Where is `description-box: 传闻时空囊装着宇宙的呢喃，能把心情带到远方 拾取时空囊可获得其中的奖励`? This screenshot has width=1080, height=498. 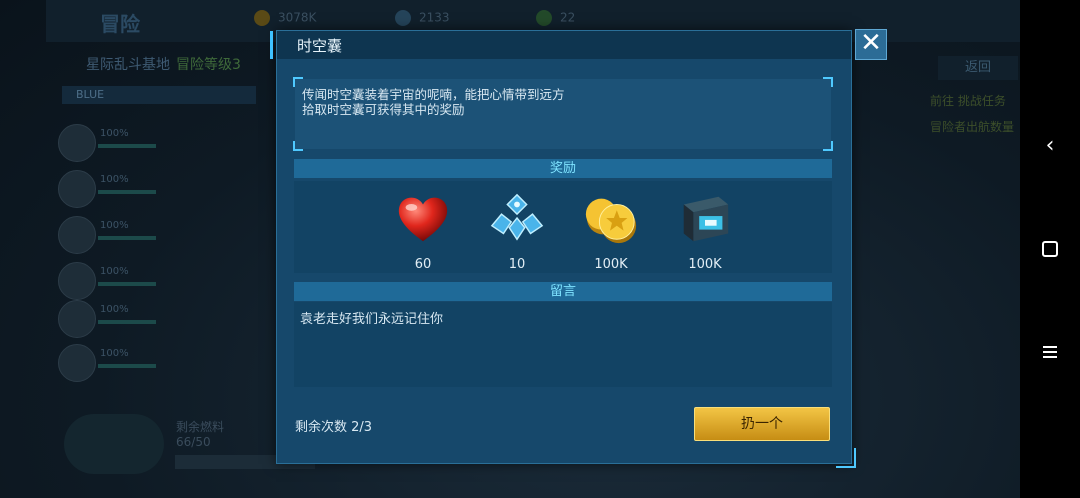
description-box: 传闻时空囊装着宇宙的呢喃，能把心情带到远方 拾取时空囊可获得其中的奖励 is located at coordinates (563, 114).